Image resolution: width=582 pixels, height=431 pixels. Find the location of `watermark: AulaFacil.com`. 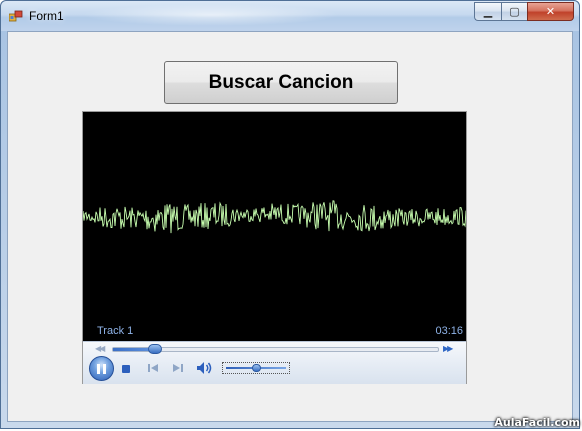

watermark: AulaFacil.com is located at coordinates (537, 422).